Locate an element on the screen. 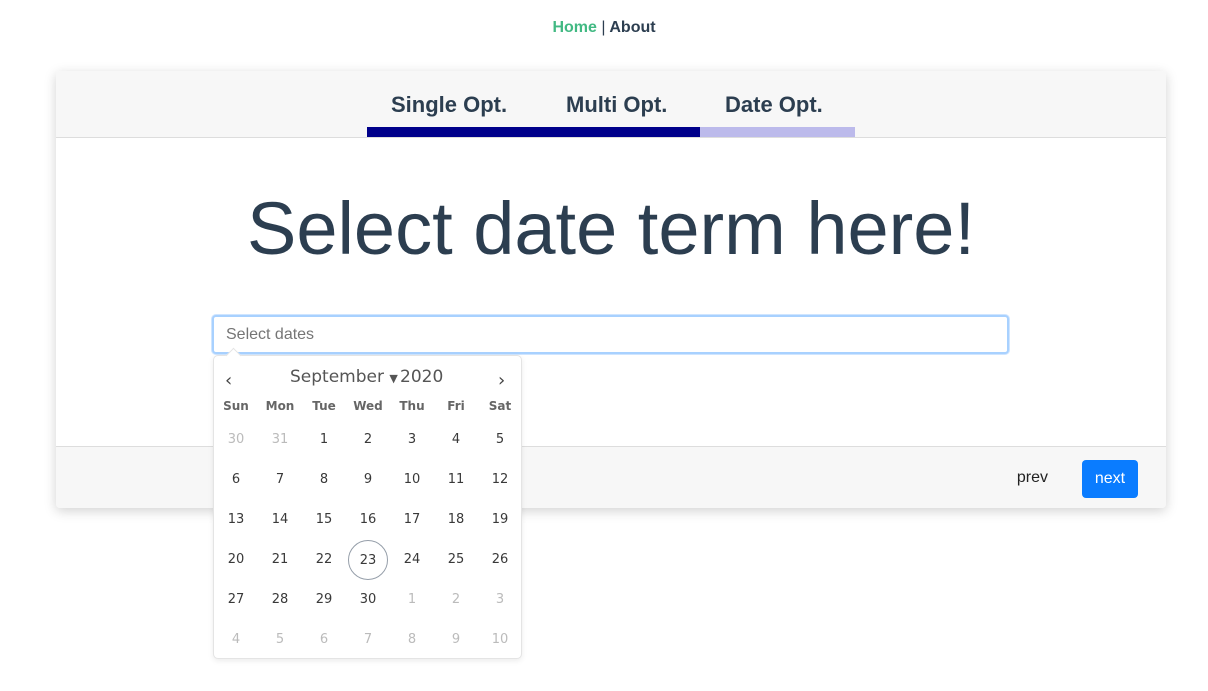 The height and width of the screenshot is (691, 1208). weekday-header: Sat is located at coordinates (500, 406).